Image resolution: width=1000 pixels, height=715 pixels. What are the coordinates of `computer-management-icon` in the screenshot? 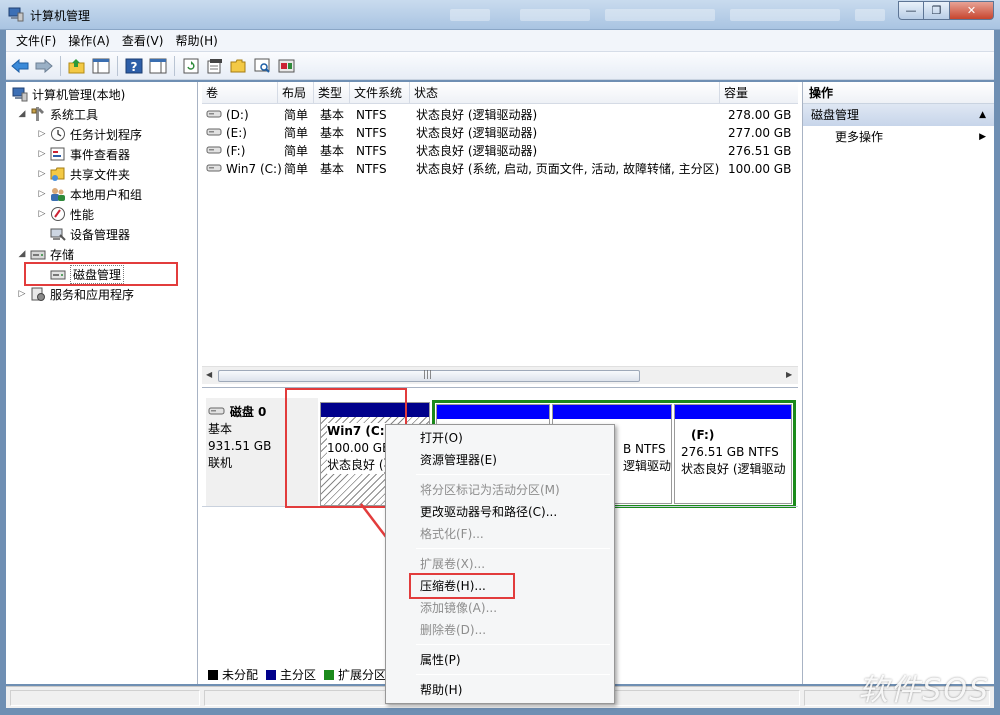 It's located at (16, 14).